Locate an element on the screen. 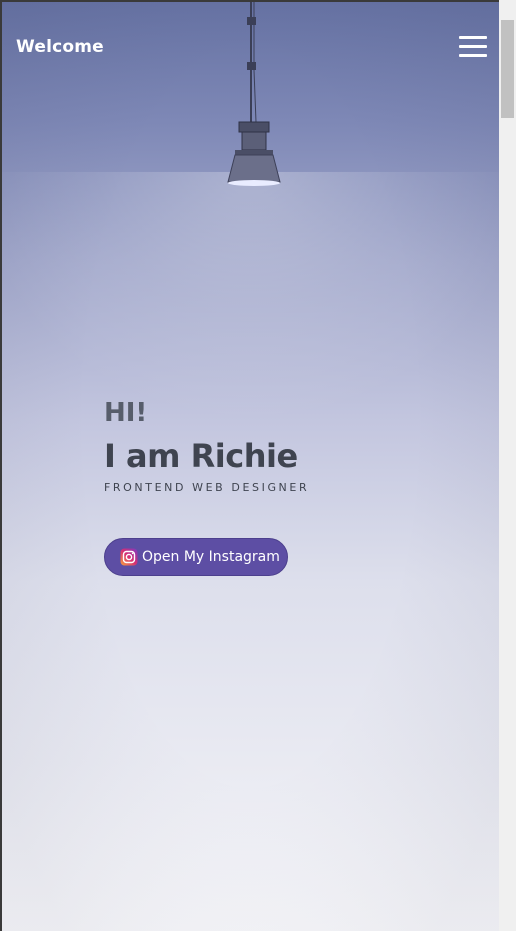 This screenshot has width=516, height=931. open-instagram-button: Open My Instagram is located at coordinates (196, 557).